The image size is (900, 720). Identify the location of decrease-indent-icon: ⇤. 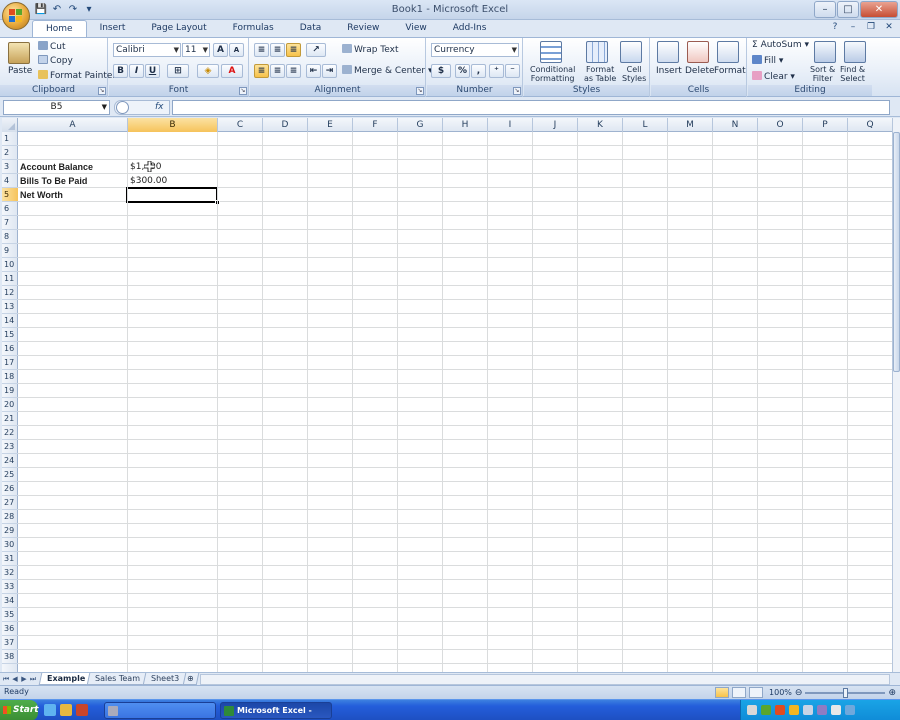
(313, 71).